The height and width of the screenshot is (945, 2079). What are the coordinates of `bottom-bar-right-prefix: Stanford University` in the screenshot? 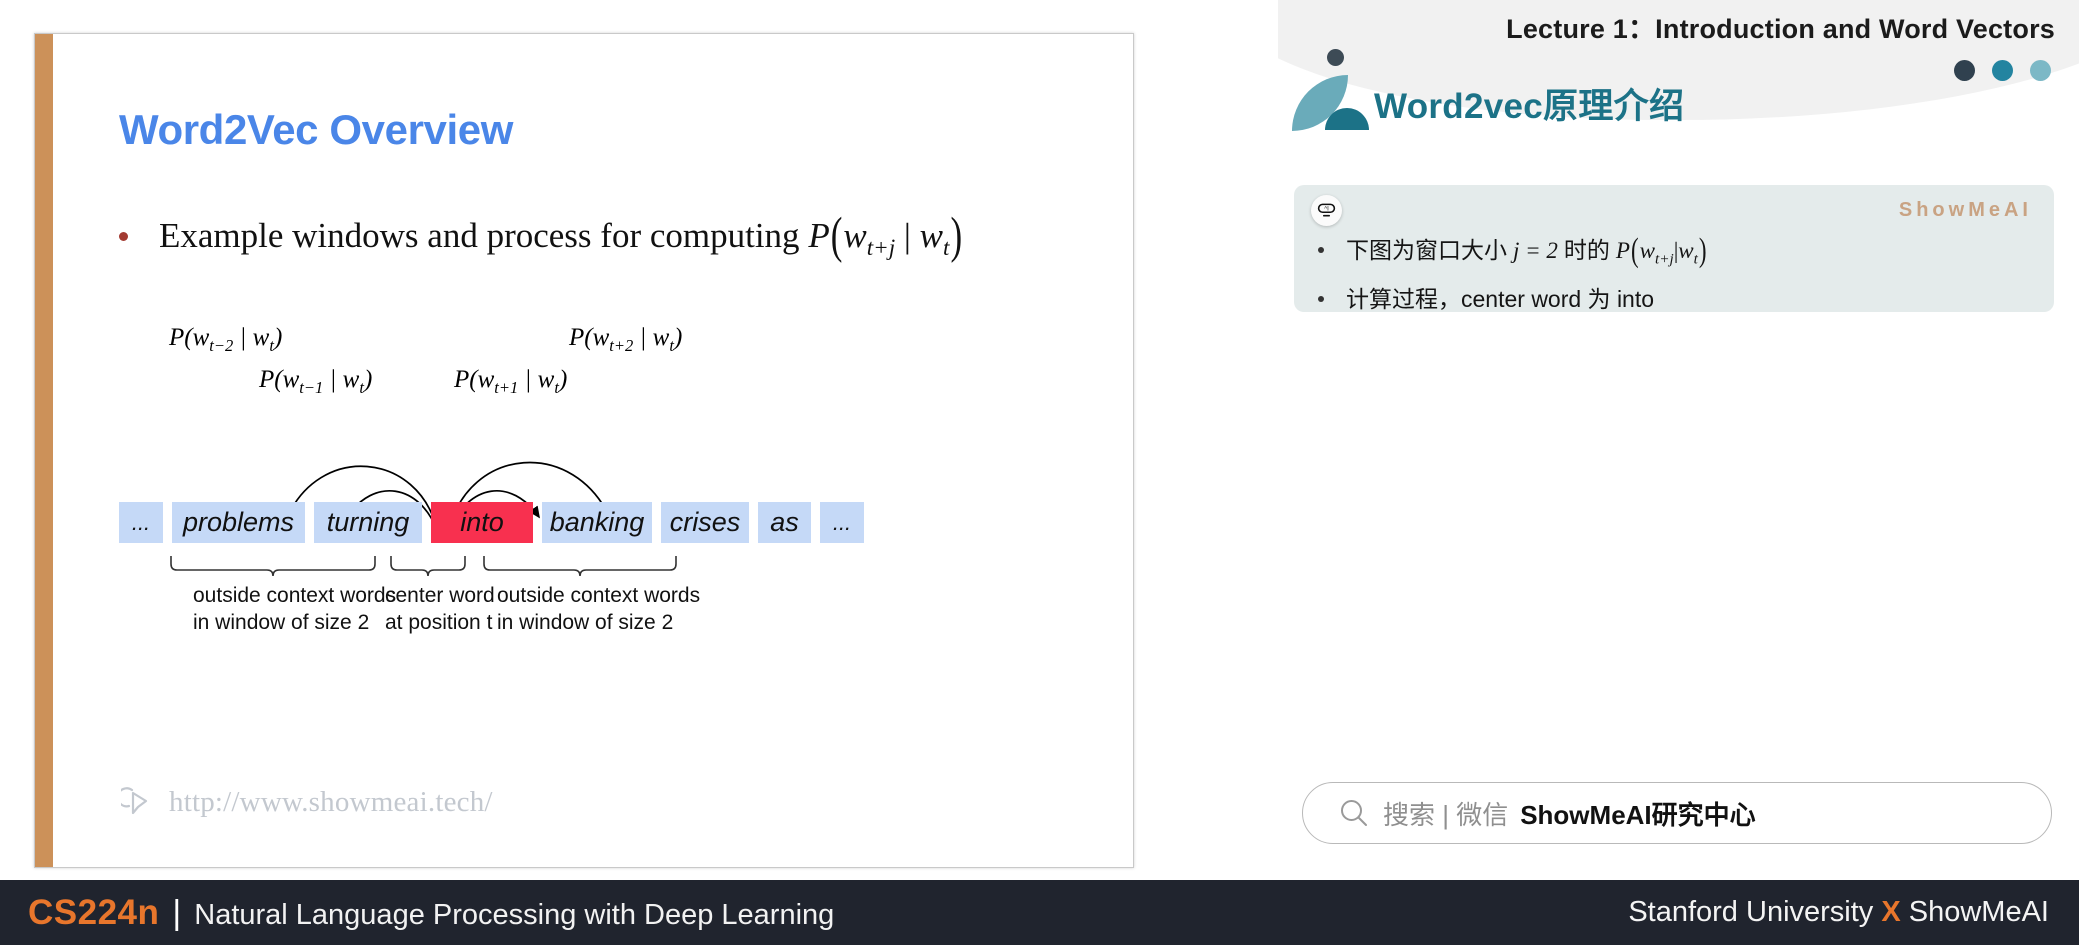 It's located at (1755, 912).